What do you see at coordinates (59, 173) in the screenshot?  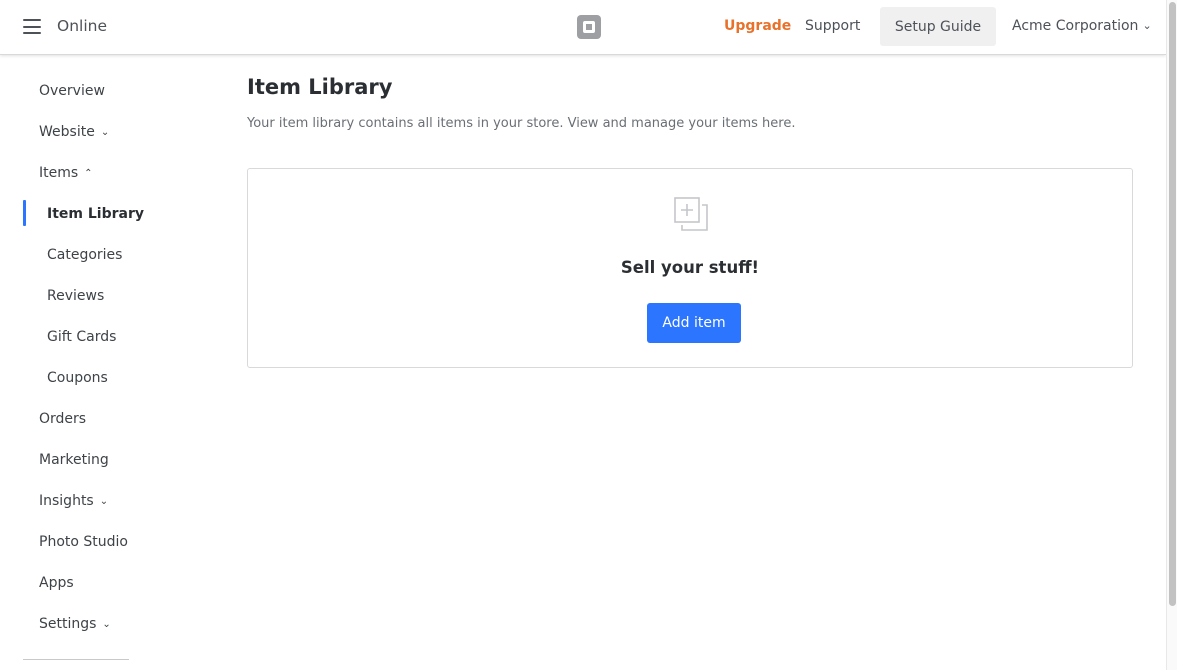 I see `sidebar-item-label: Items` at bounding box center [59, 173].